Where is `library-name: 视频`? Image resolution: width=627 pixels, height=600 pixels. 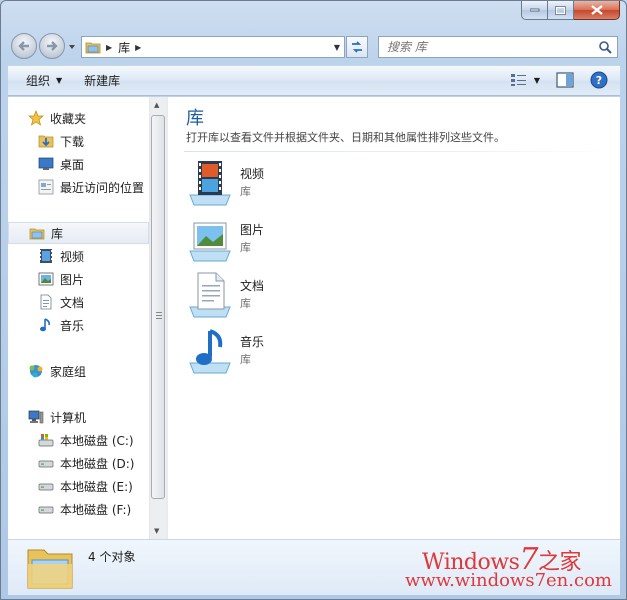 library-name: 视频 is located at coordinates (252, 174).